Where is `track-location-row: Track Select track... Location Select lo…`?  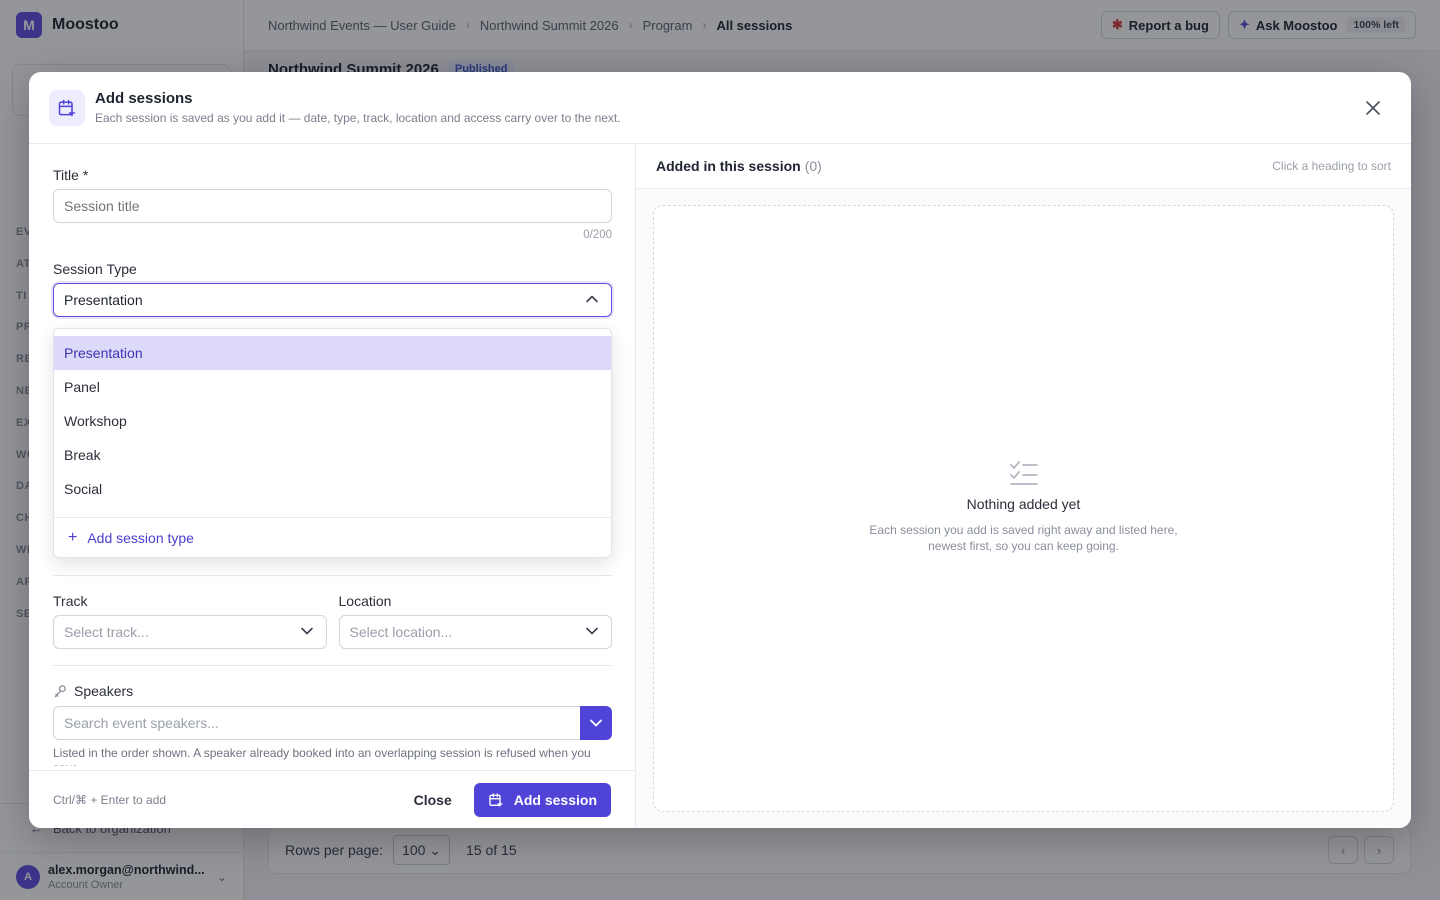 track-location-row: Track Select track... Location Select lo… is located at coordinates (332, 621).